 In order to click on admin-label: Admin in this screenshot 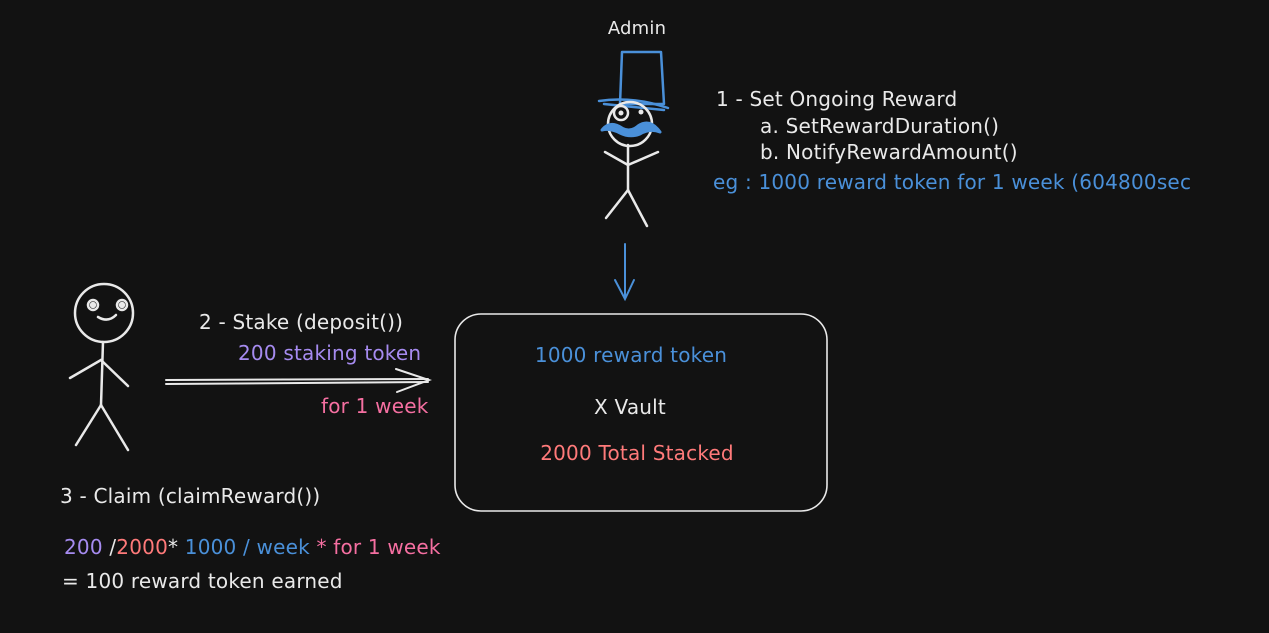, I will do `click(637, 28)`.